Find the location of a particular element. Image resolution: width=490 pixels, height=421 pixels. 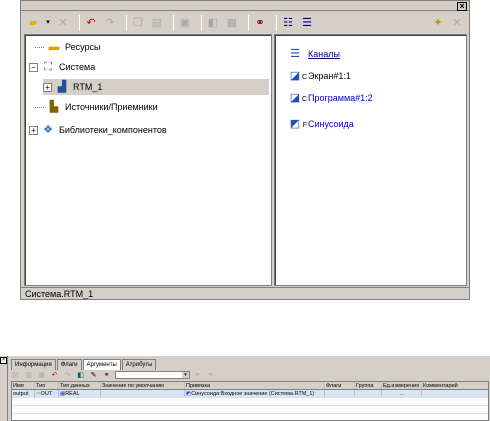

list-item-channels: ☰ Каналы is located at coordinates (314, 54).